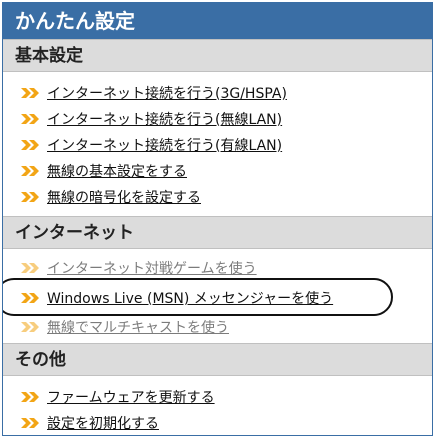 Image resolution: width=437 pixels, height=439 pixels. Describe the element at coordinates (217, 232) in the screenshot. I see `section-header-internet: インターネット` at that location.